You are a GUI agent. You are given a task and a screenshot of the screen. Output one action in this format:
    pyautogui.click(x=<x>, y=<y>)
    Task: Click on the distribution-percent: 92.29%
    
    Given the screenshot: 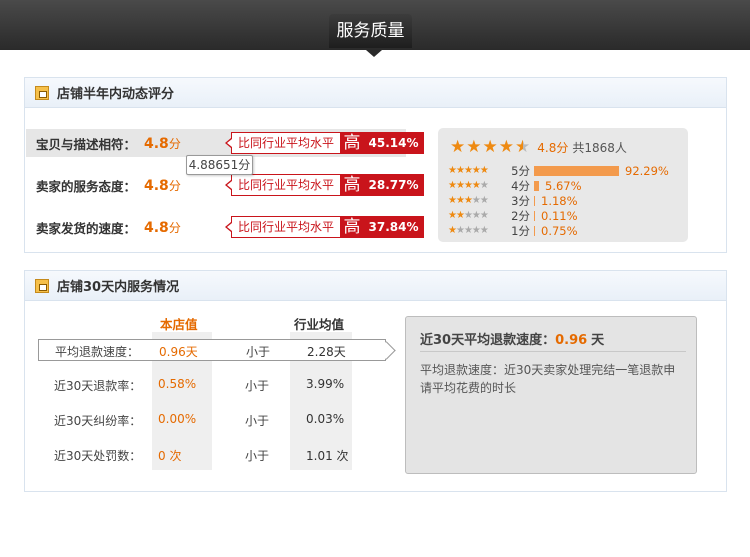 What is the action you would take?
    pyautogui.click(x=647, y=170)
    